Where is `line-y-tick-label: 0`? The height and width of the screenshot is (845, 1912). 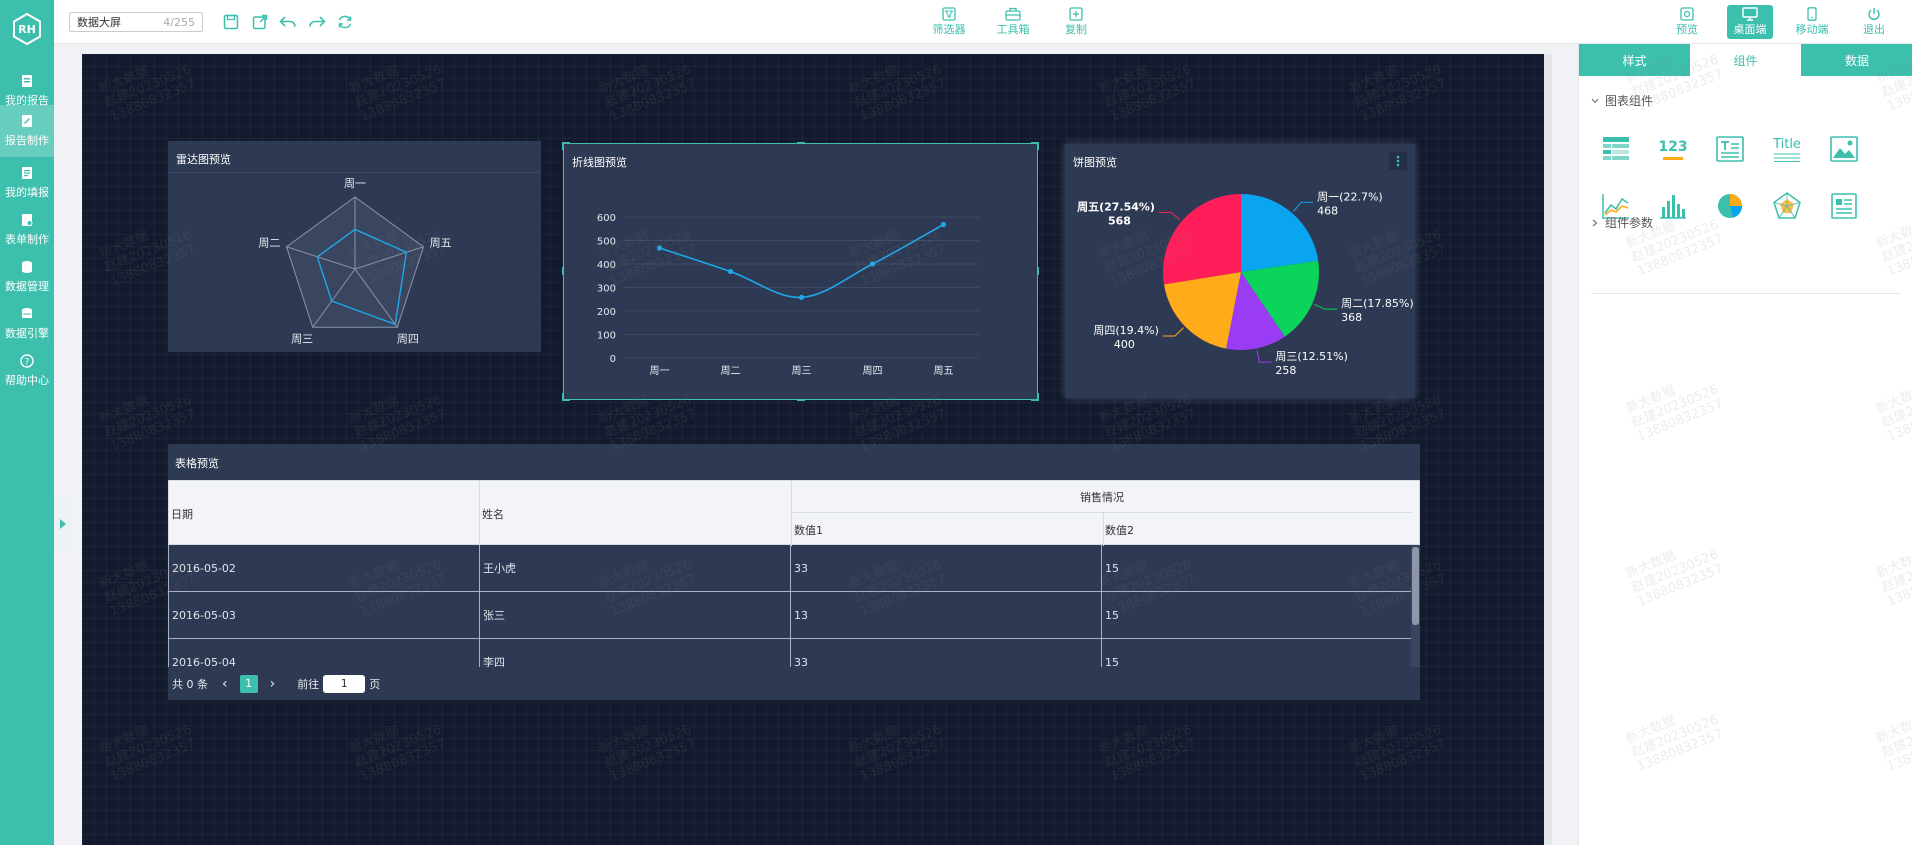 line-y-tick-label: 0 is located at coordinates (613, 359).